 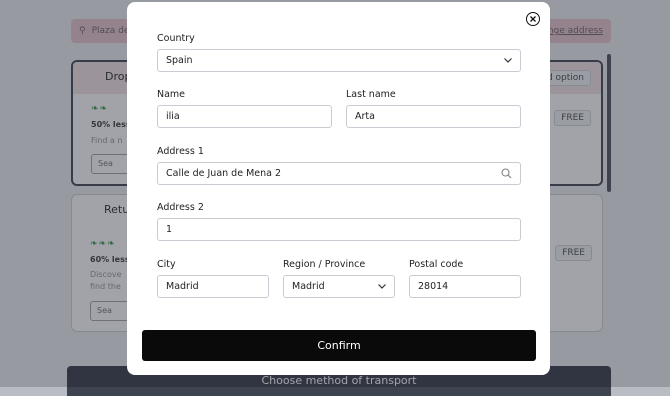 I want to click on city-field: Madrid, so click(x=213, y=286).